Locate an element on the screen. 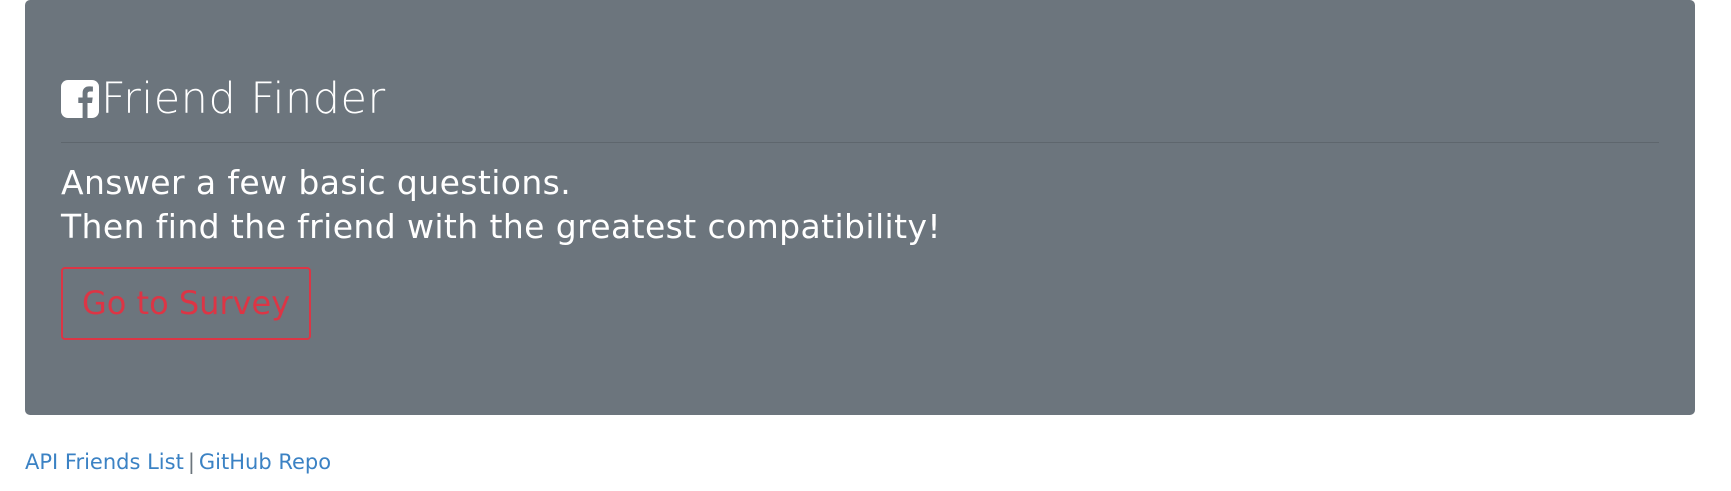 This screenshot has width=1731, height=491. api-friends-list-link: API Friends List is located at coordinates (104, 462).